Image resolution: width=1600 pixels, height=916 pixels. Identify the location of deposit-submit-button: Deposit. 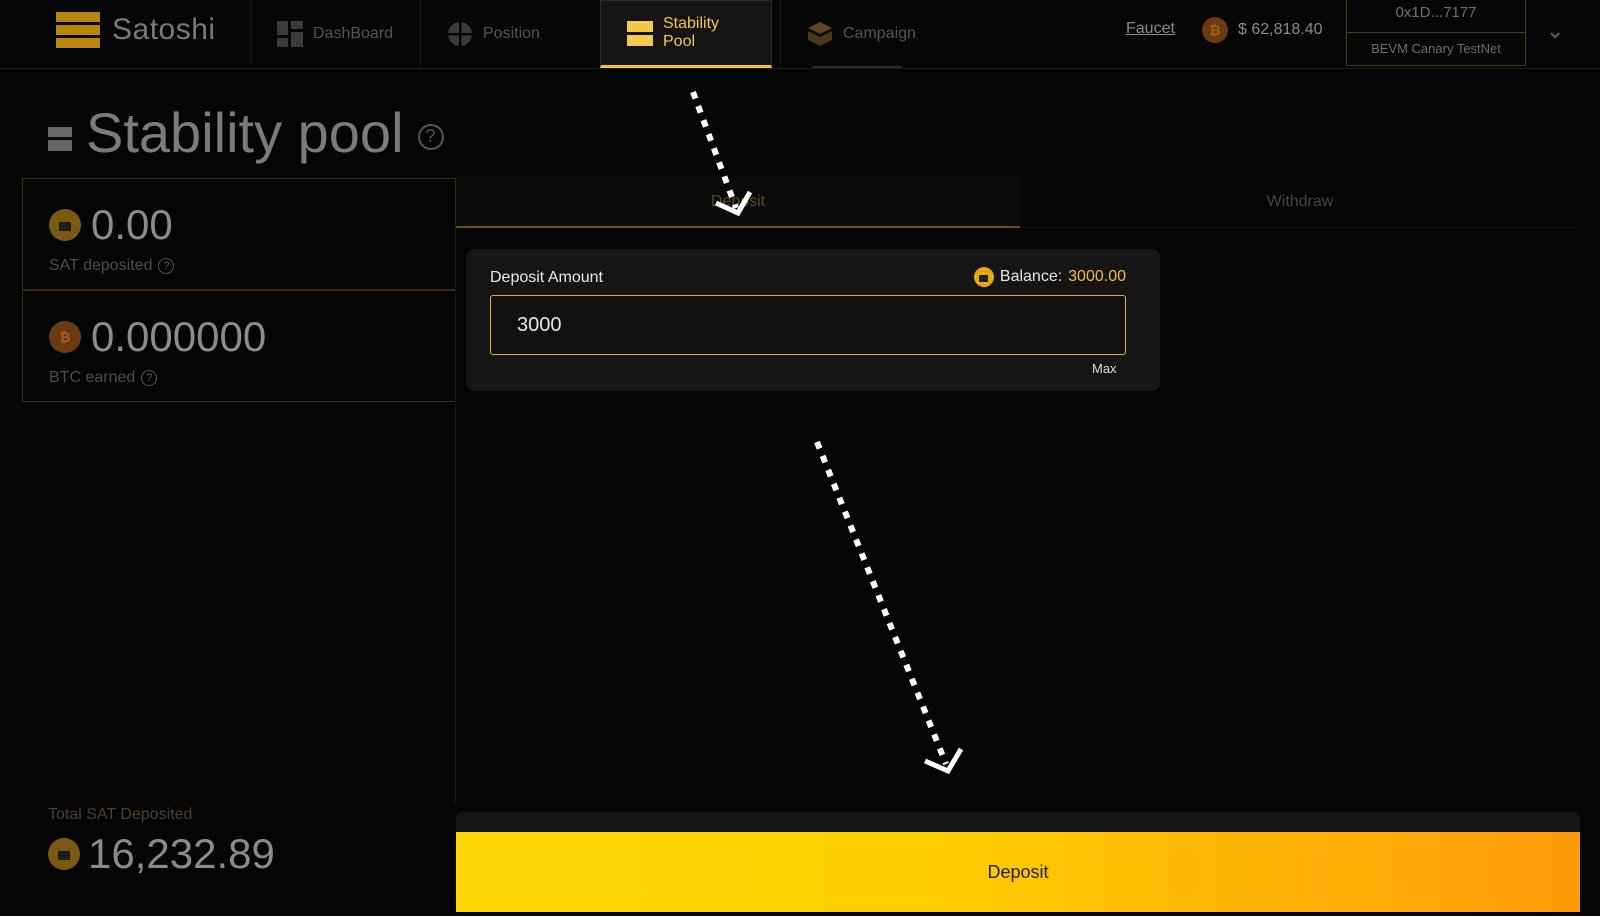
(1018, 872).